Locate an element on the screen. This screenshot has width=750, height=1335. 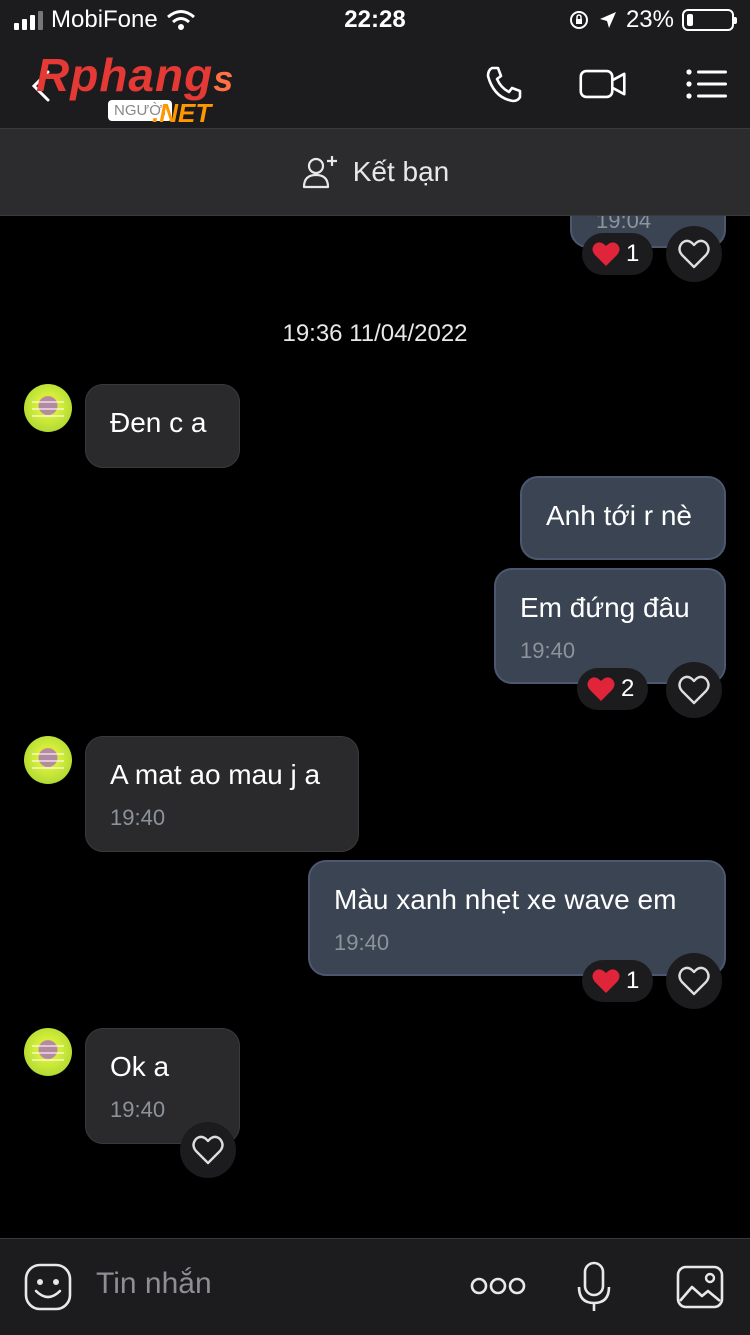
phone-icon is located at coordinates (505, 84).